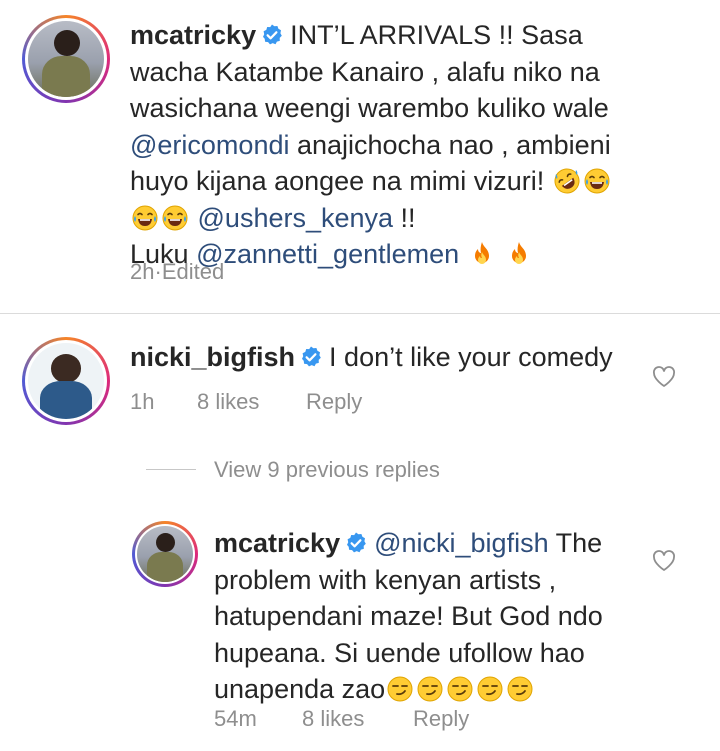 This screenshot has height=751, width=720. What do you see at coordinates (408, 616) in the screenshot?
I see `comment-text: hatupendani maze! But God ndo` at bounding box center [408, 616].